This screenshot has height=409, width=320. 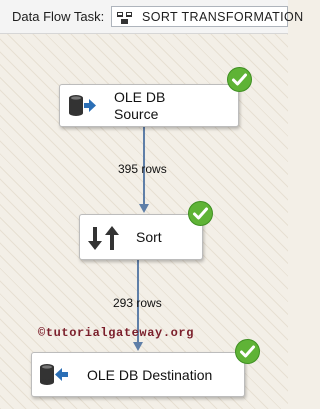 I want to click on sort-component: Sort, so click(x=141, y=237).